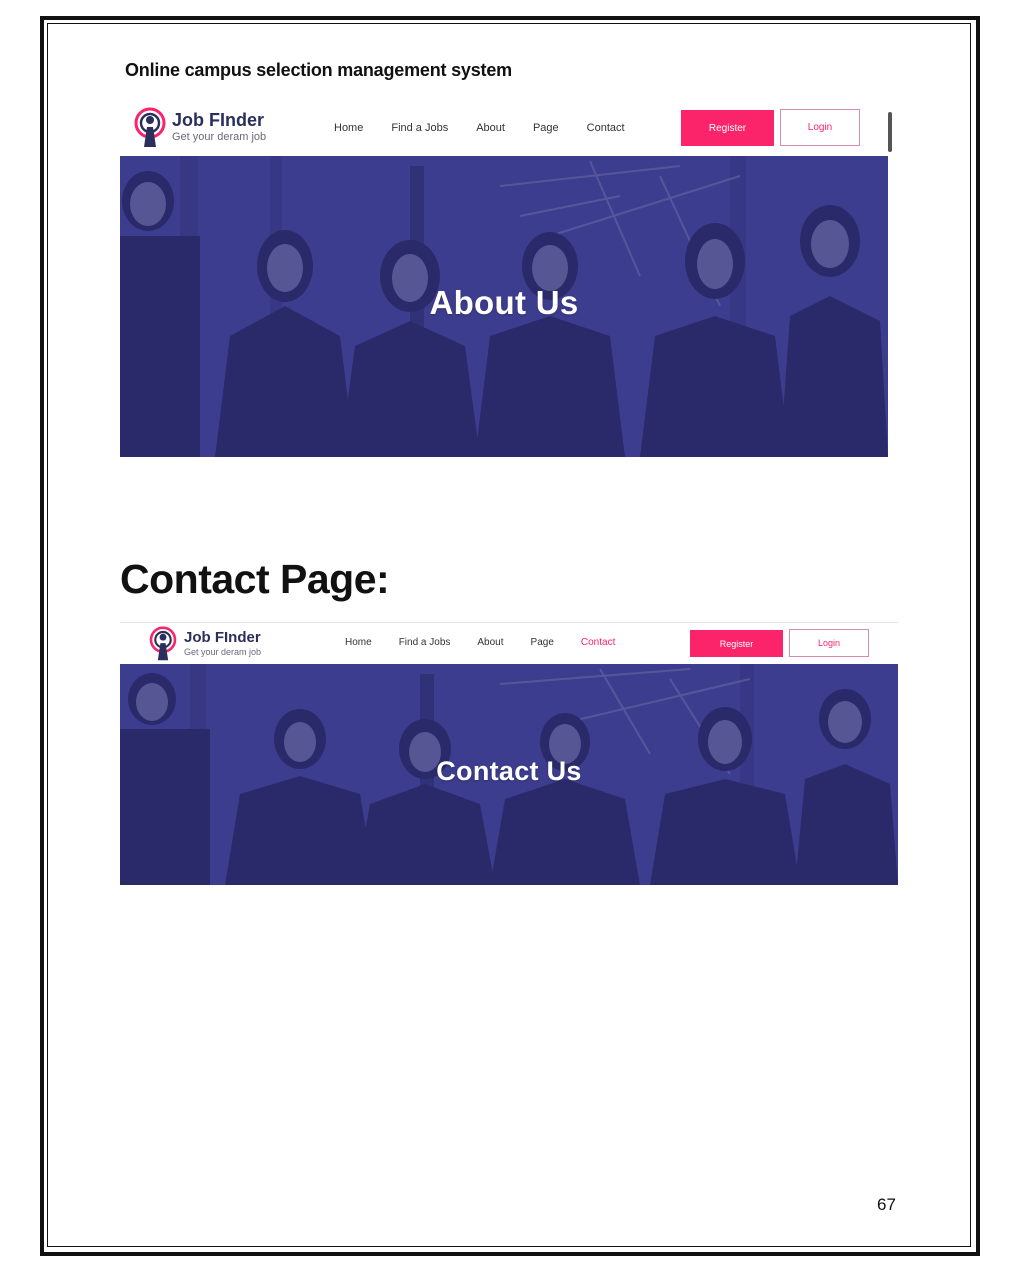 This screenshot has width=1019, height=1280. Describe the element at coordinates (886, 1204) in the screenshot. I see `page-number: 67` at that location.